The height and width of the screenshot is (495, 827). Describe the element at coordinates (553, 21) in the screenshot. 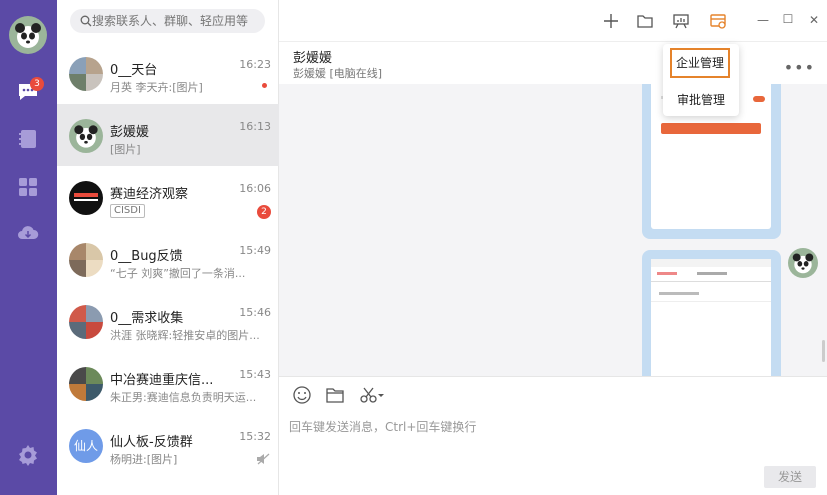

I see `top-toolbar: — ☐ ✕` at that location.